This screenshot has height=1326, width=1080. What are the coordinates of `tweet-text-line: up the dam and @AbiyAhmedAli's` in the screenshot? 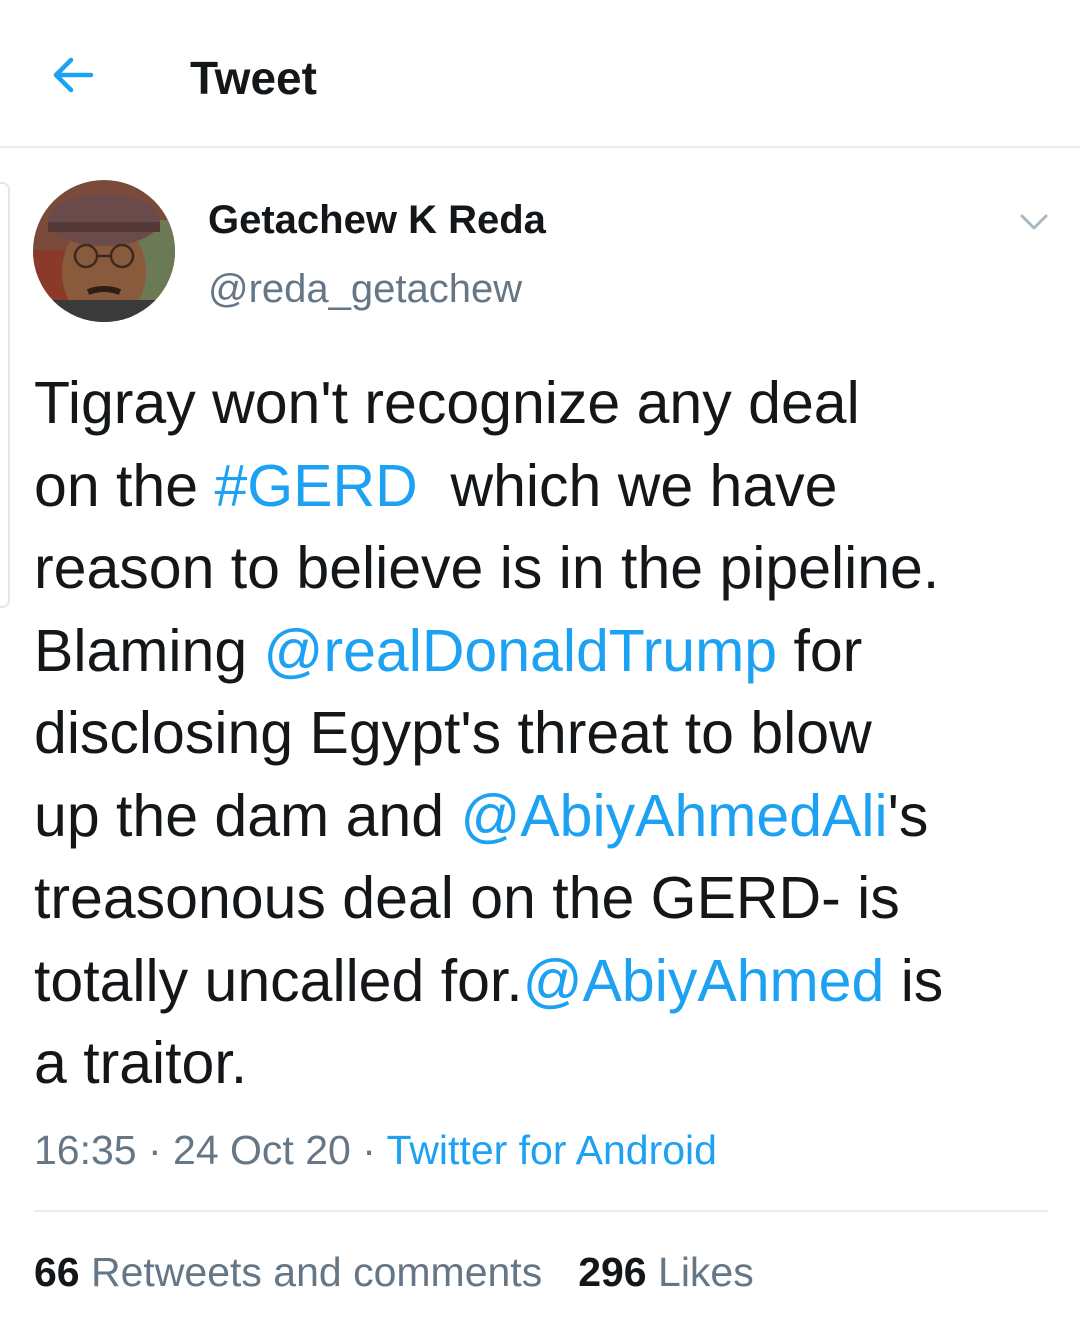 It's located at (549, 816).